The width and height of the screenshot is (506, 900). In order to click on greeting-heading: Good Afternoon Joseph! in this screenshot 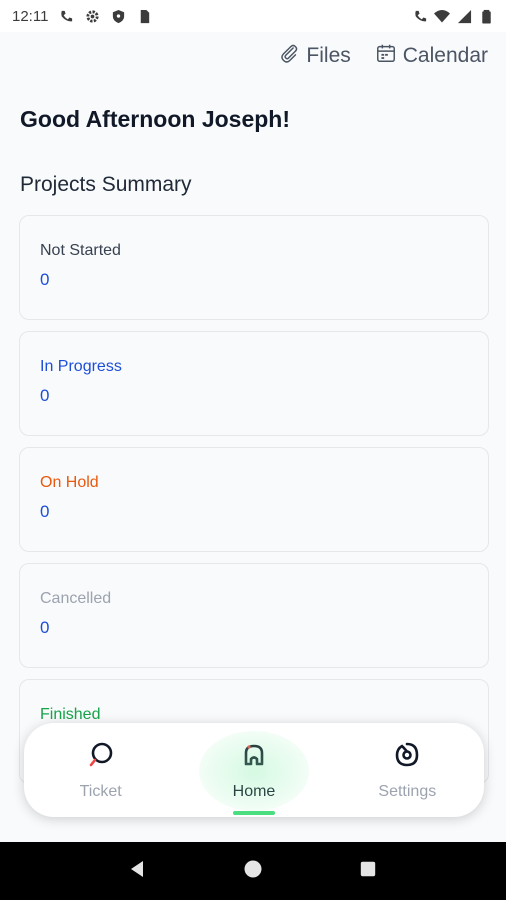, I will do `click(155, 119)`.